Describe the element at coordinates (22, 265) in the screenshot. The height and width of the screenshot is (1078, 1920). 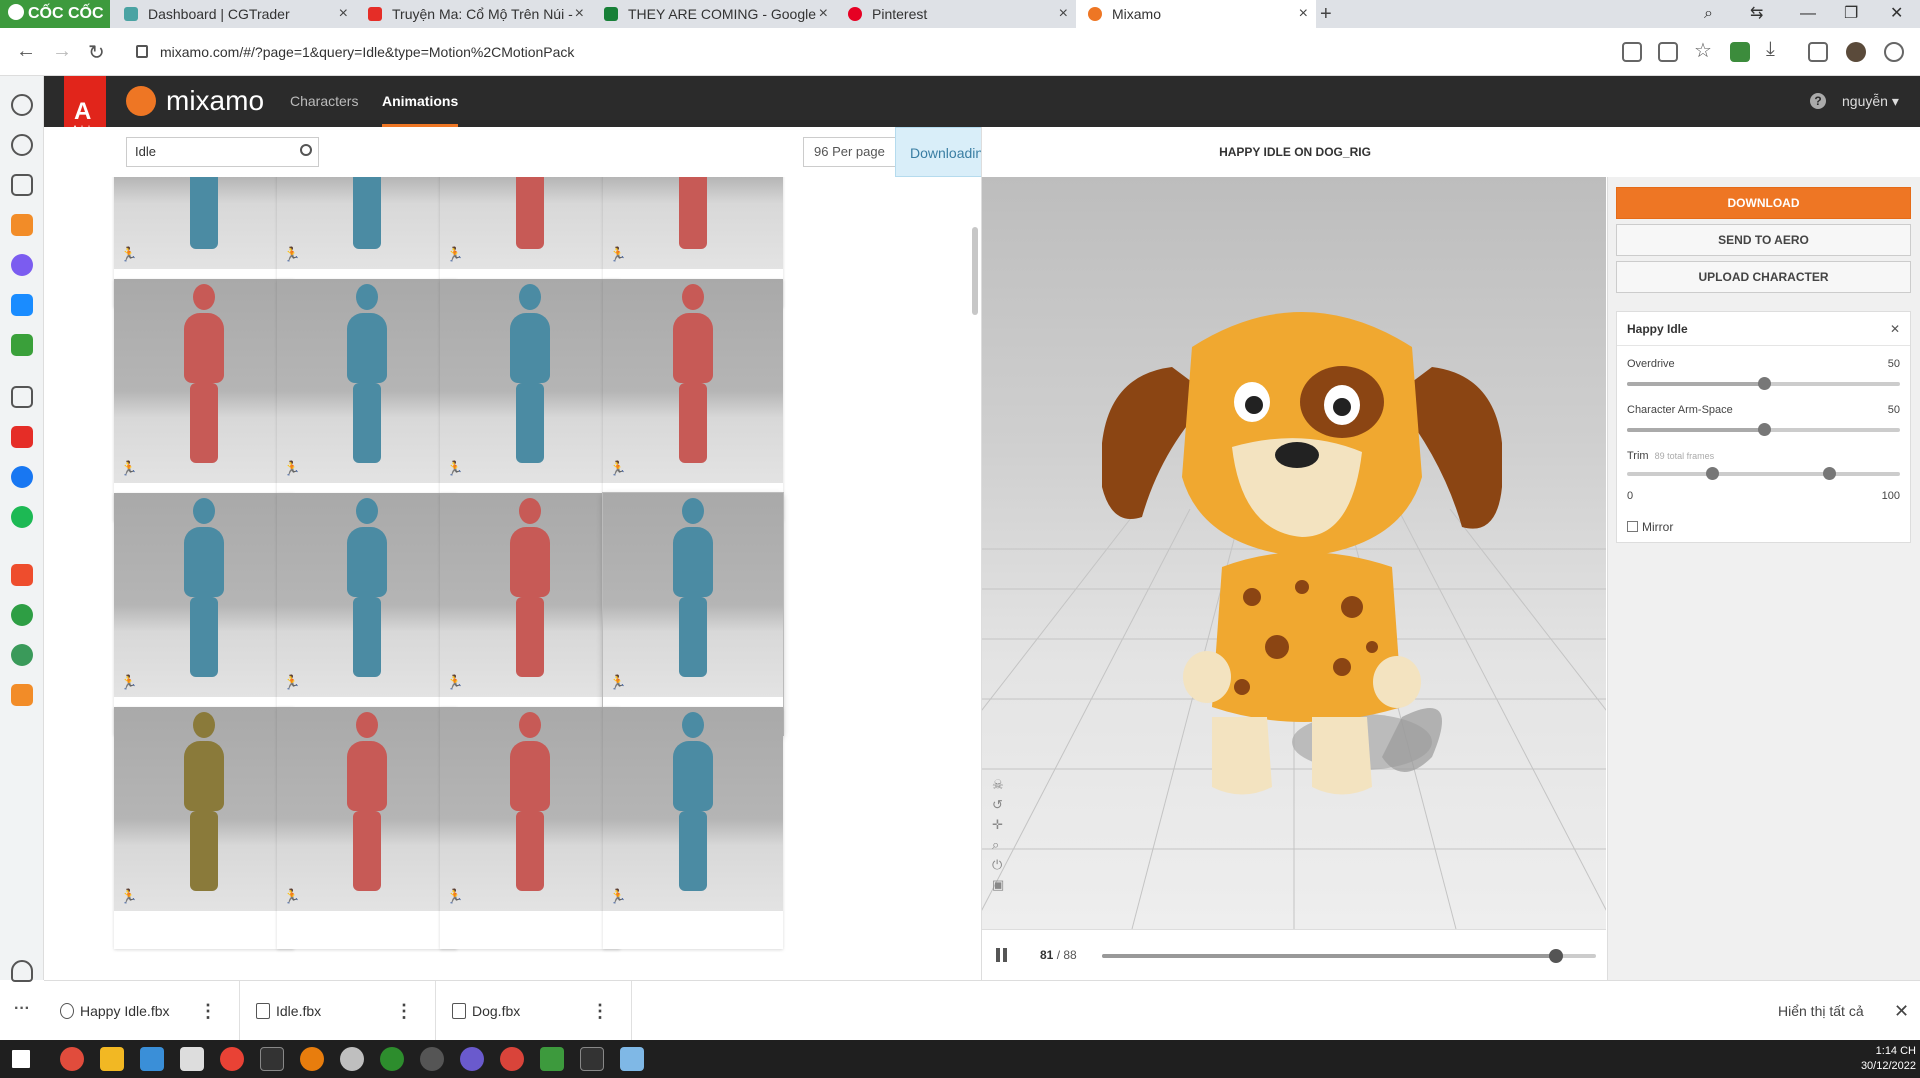
I see `messenger-icon` at that location.